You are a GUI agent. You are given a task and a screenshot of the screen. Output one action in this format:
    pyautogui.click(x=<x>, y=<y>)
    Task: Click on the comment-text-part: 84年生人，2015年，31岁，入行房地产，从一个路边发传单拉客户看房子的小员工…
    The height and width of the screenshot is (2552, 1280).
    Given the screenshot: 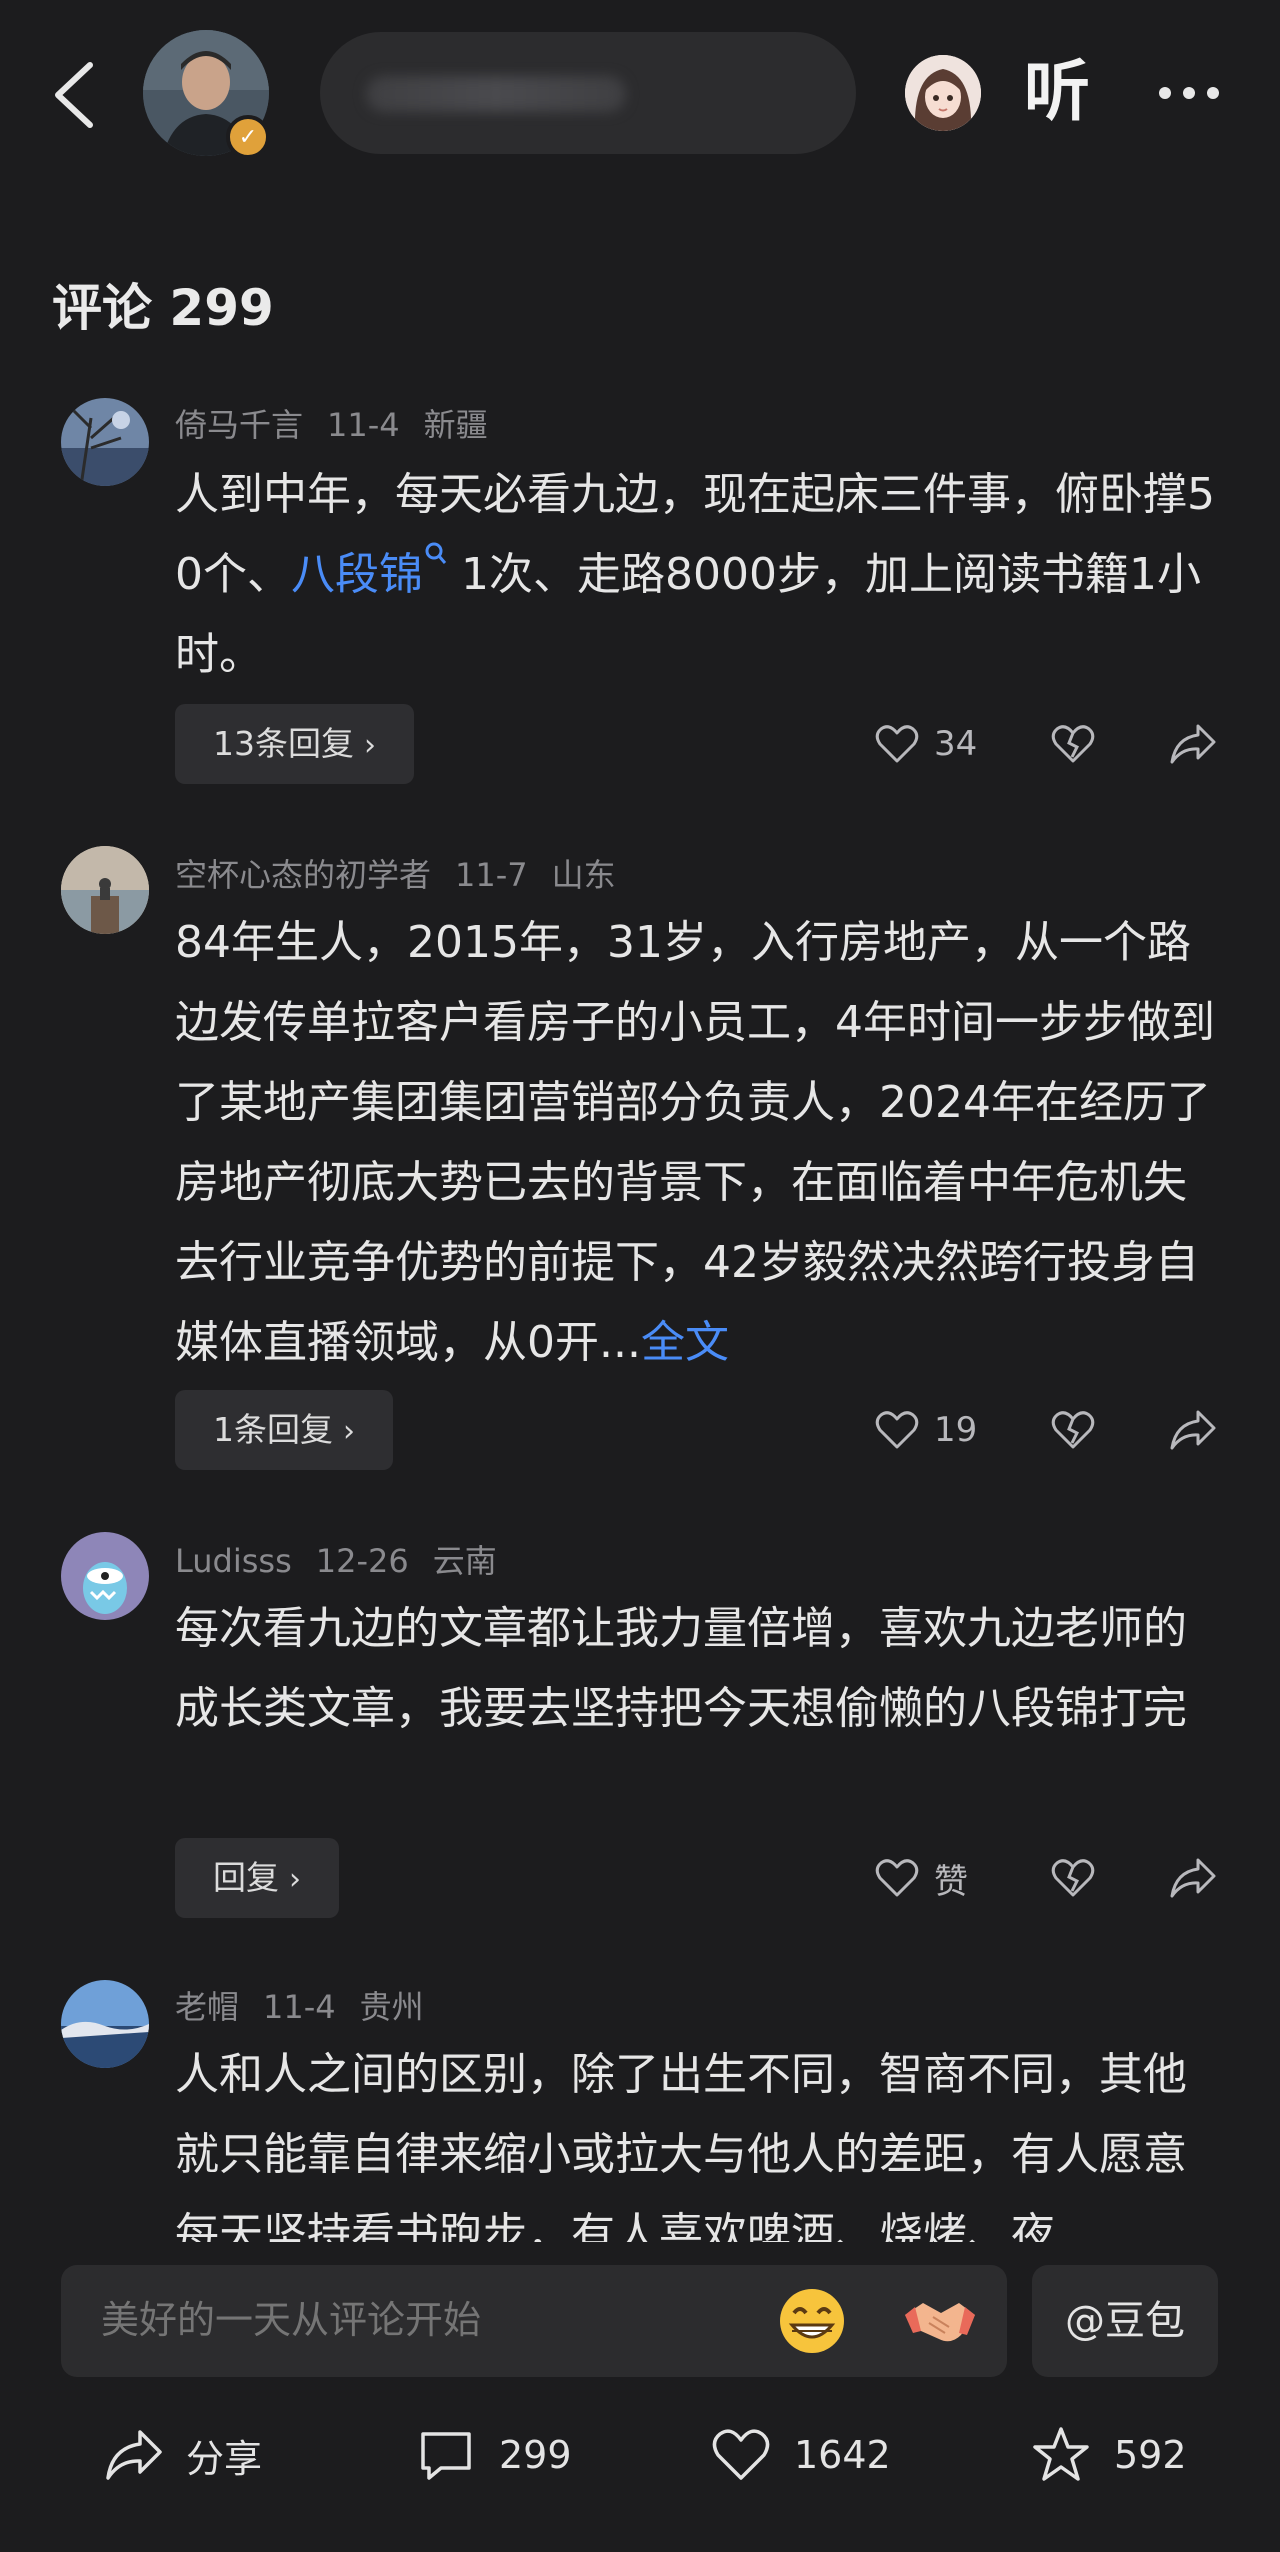 What is the action you would take?
    pyautogui.click(x=695, y=1142)
    